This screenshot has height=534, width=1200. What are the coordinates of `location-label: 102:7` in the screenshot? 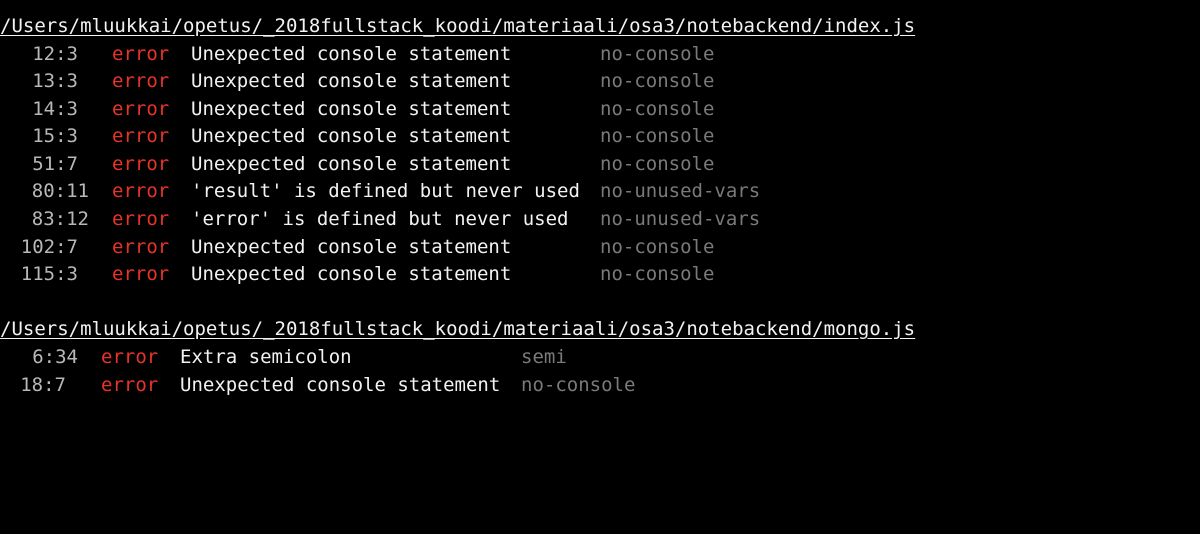 It's located at (49, 247).